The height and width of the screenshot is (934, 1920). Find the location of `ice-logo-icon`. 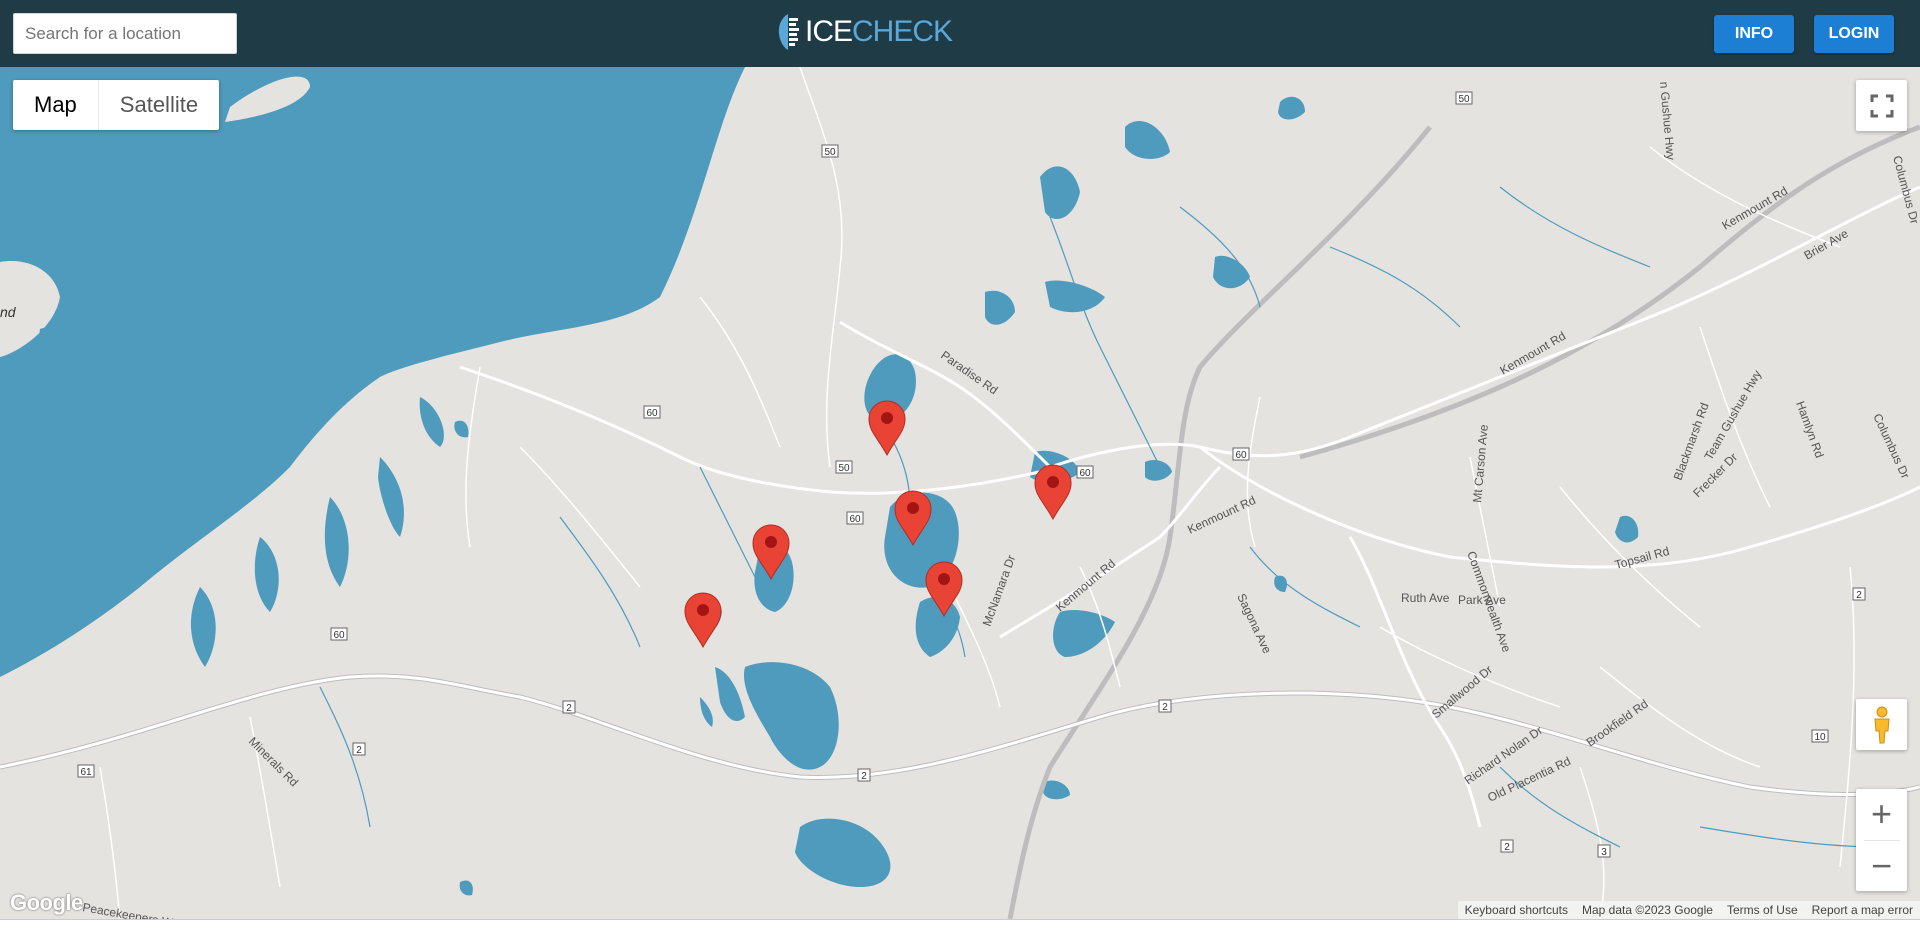

ice-logo-icon is located at coordinates (788, 32).